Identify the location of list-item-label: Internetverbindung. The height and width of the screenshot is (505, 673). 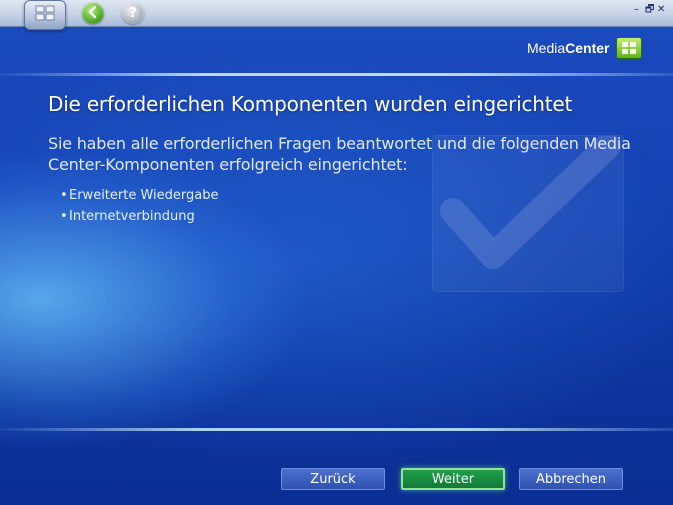
(132, 216).